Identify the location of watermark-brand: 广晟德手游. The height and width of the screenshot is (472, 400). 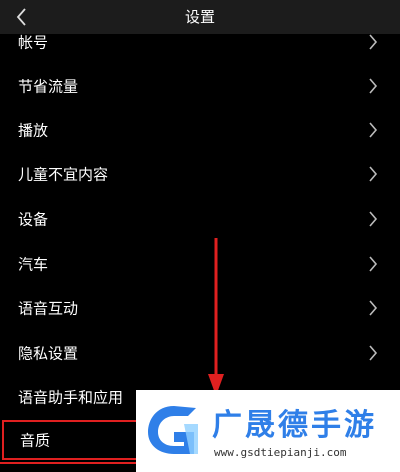
(294, 425).